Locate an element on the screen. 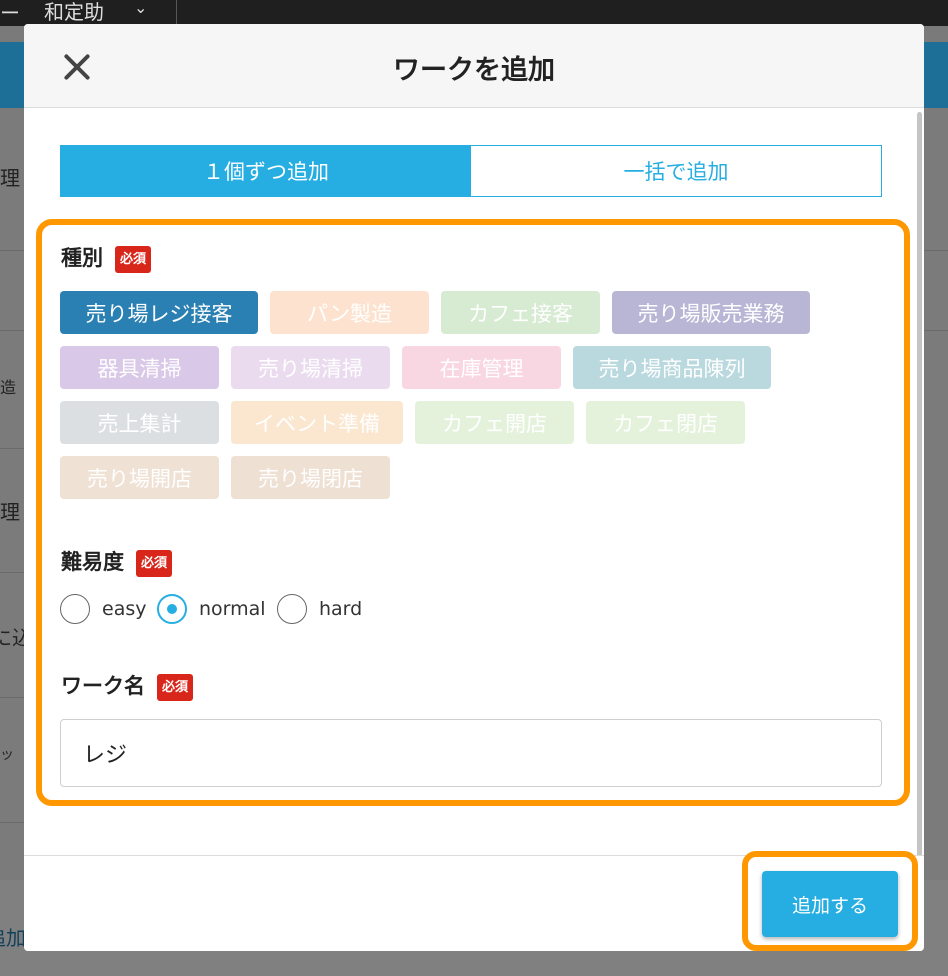  radio-hard: hard is located at coordinates (319, 609).